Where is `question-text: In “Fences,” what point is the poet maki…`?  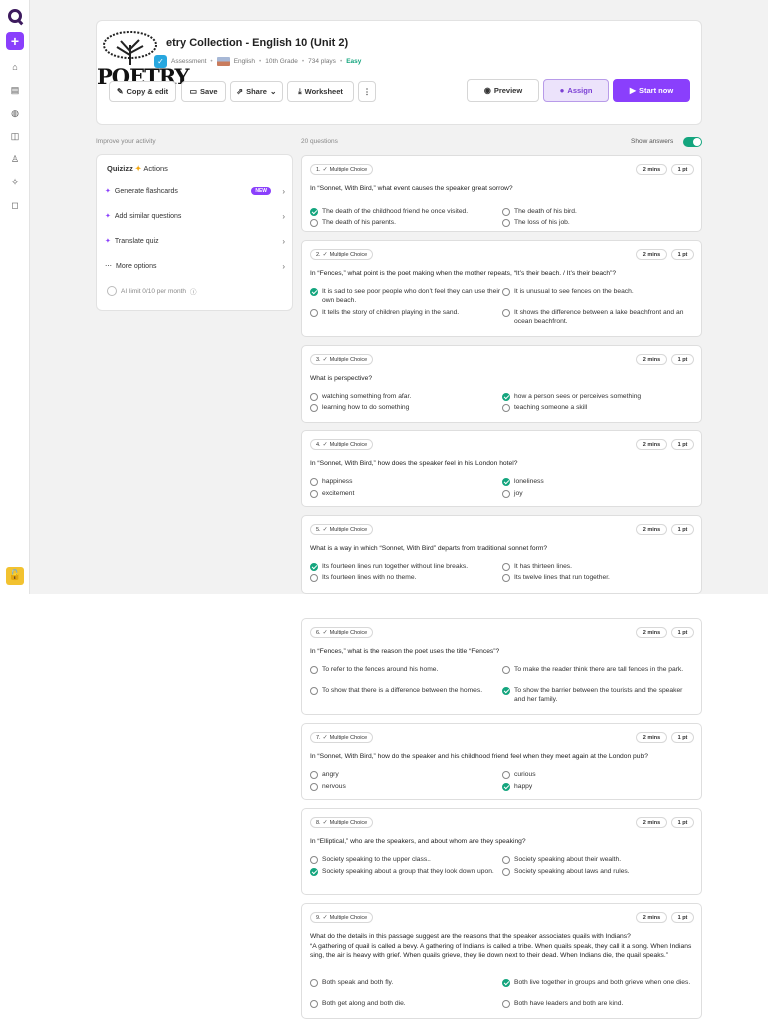
question-text: In “Fences,” what point is the poet maki… is located at coordinates (463, 273).